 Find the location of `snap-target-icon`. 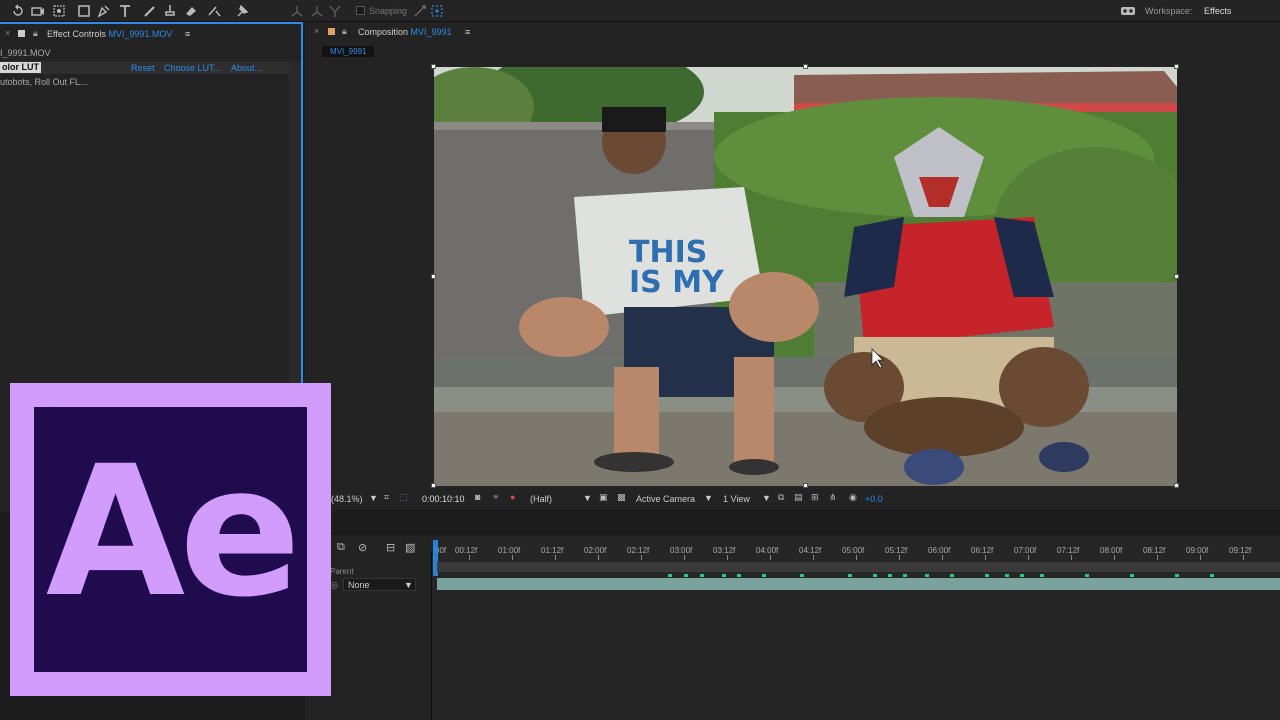

snap-target-icon is located at coordinates (437, 11).